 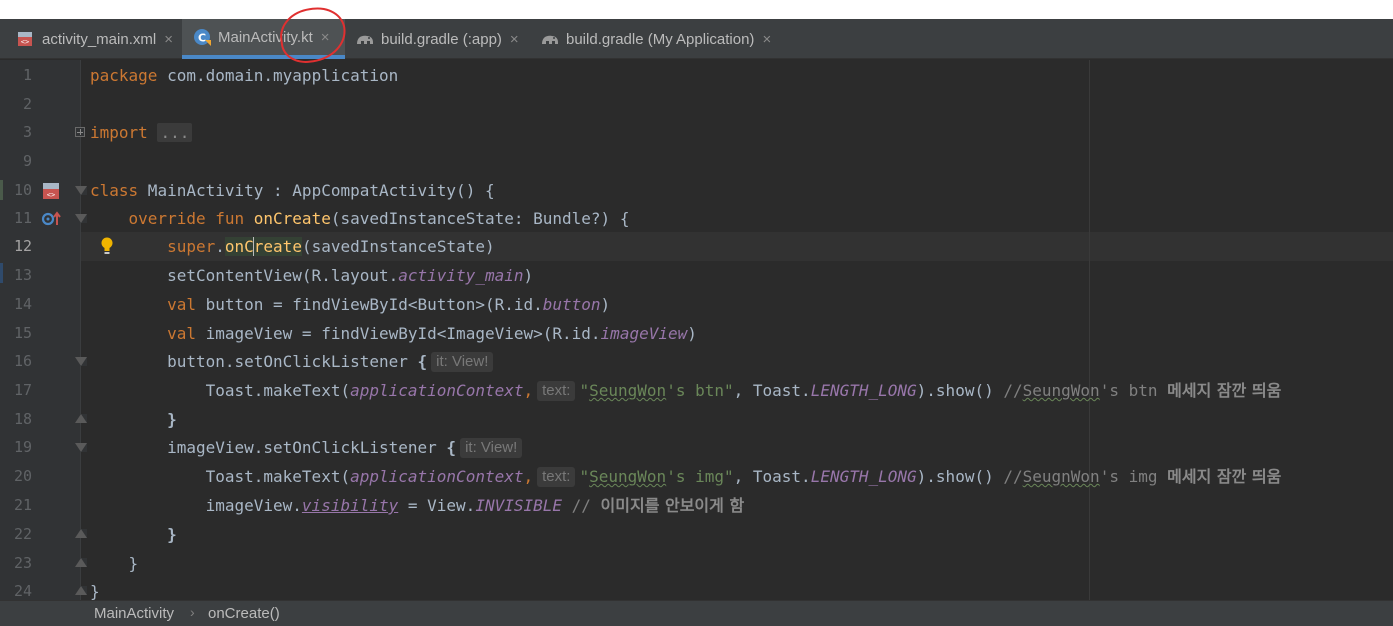 What do you see at coordinates (696, 75) in the screenshot?
I see `code-line: 1 package com.domain.myapplication` at bounding box center [696, 75].